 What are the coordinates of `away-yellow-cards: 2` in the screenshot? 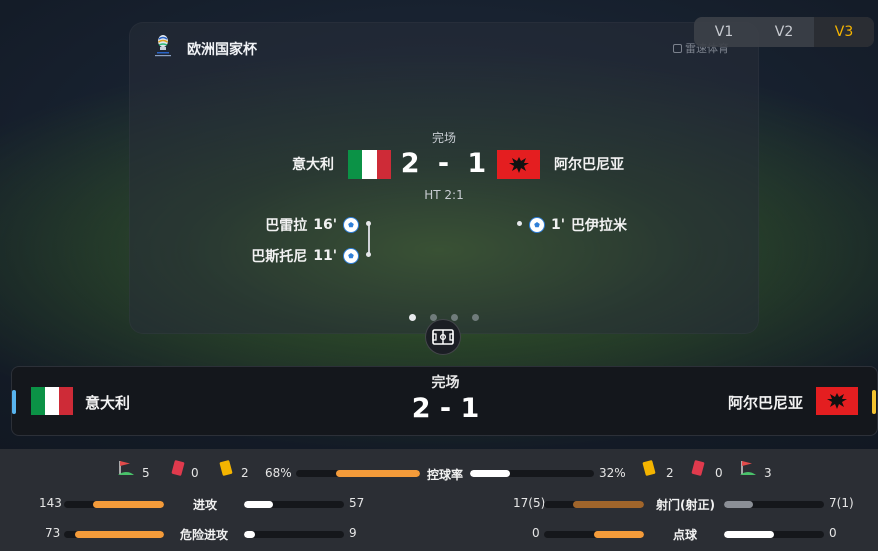 It's located at (670, 473).